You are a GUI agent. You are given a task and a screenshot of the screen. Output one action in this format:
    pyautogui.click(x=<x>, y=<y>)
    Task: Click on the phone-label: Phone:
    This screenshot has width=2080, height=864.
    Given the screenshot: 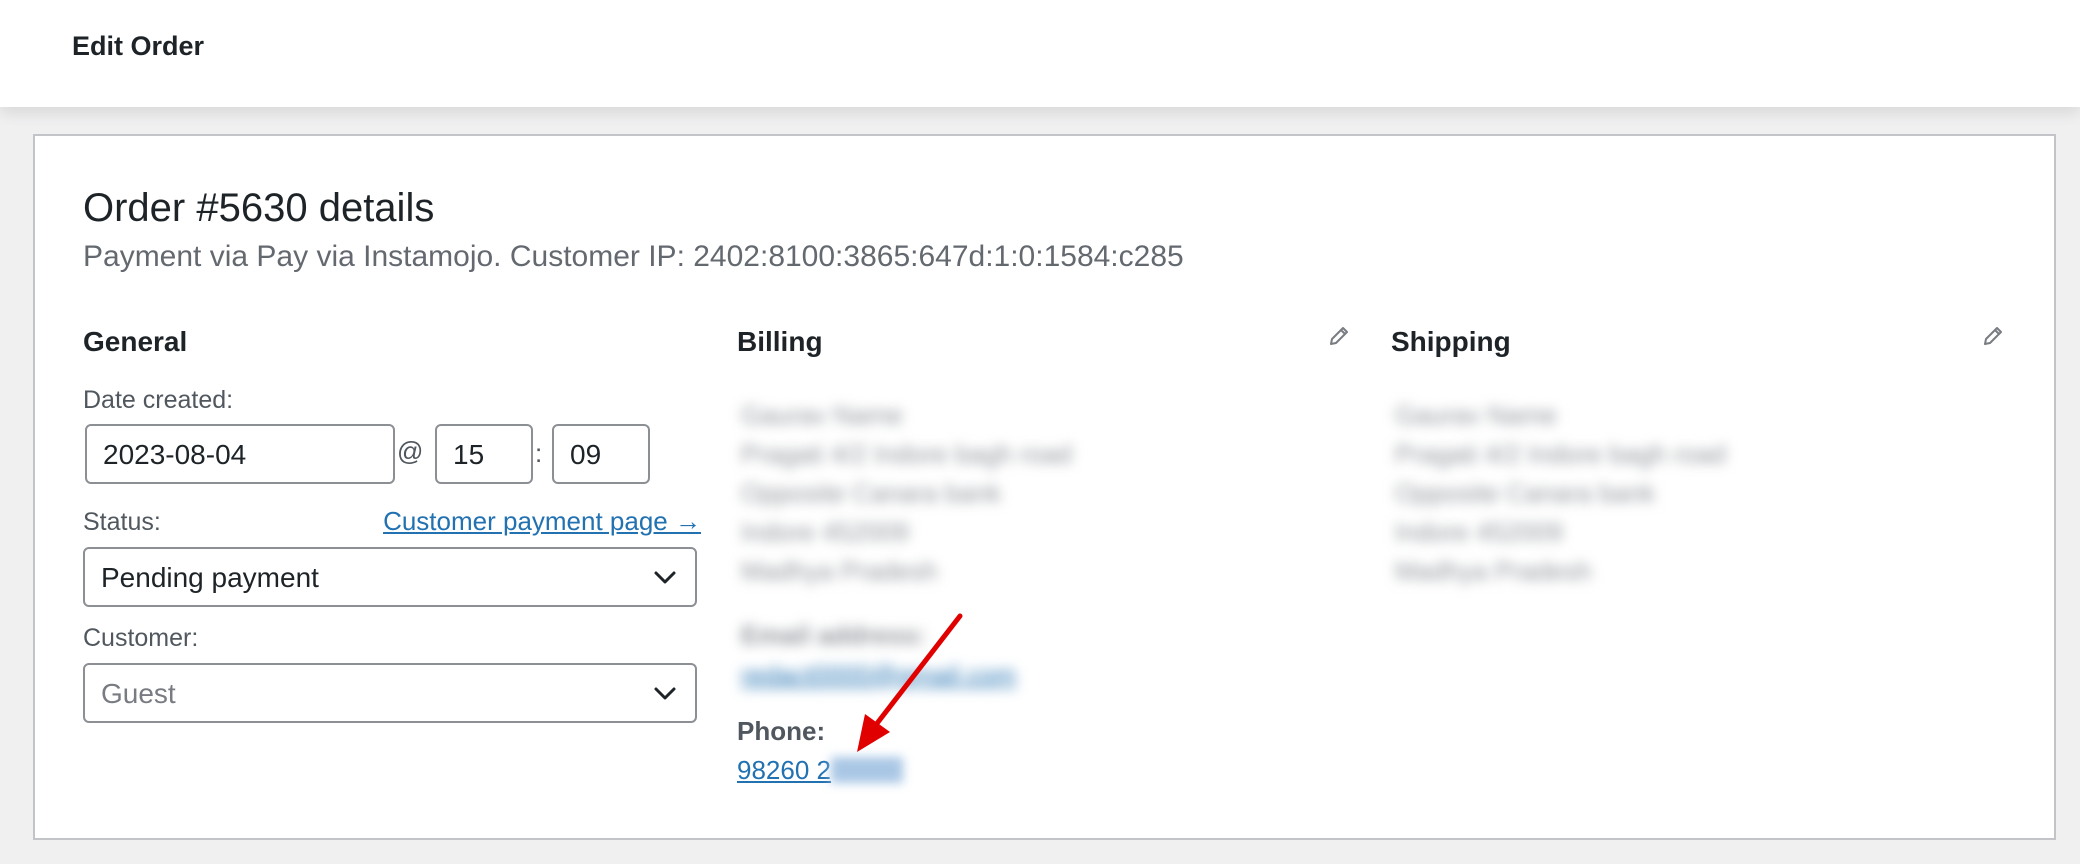 What is the action you would take?
    pyautogui.click(x=781, y=731)
    